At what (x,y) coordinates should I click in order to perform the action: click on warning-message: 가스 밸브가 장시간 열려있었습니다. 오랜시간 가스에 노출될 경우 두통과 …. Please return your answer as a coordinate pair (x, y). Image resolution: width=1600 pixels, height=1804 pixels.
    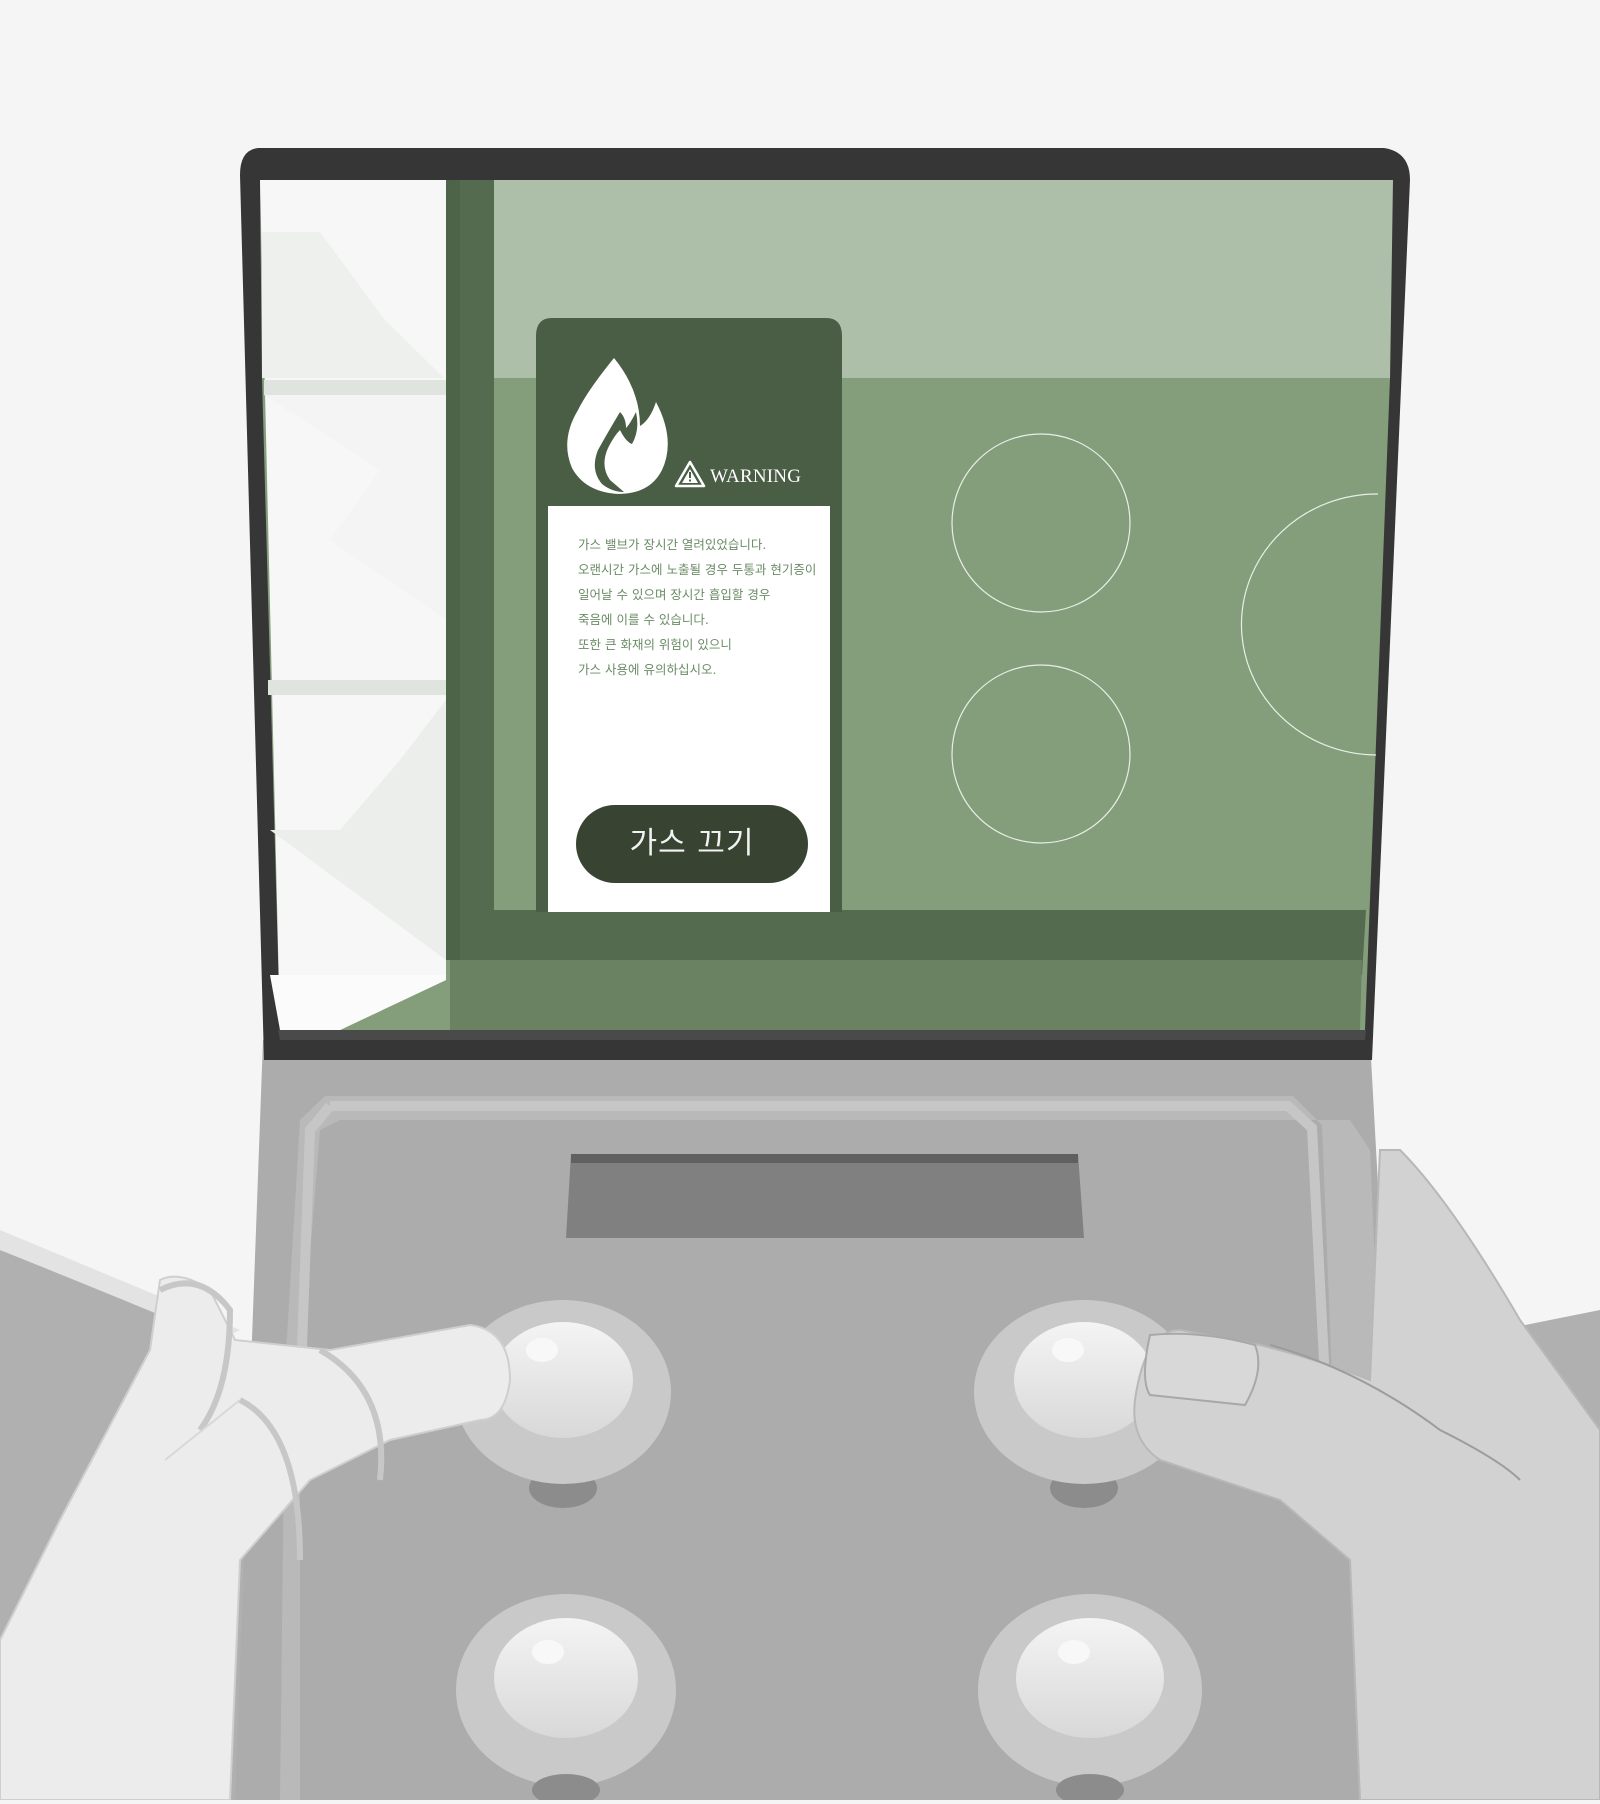
    Looking at the image, I should click on (698, 607).